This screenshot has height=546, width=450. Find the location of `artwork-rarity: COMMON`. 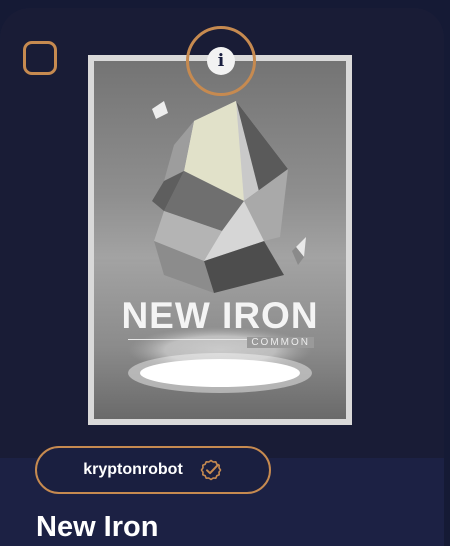

artwork-rarity: COMMON is located at coordinates (280, 342).